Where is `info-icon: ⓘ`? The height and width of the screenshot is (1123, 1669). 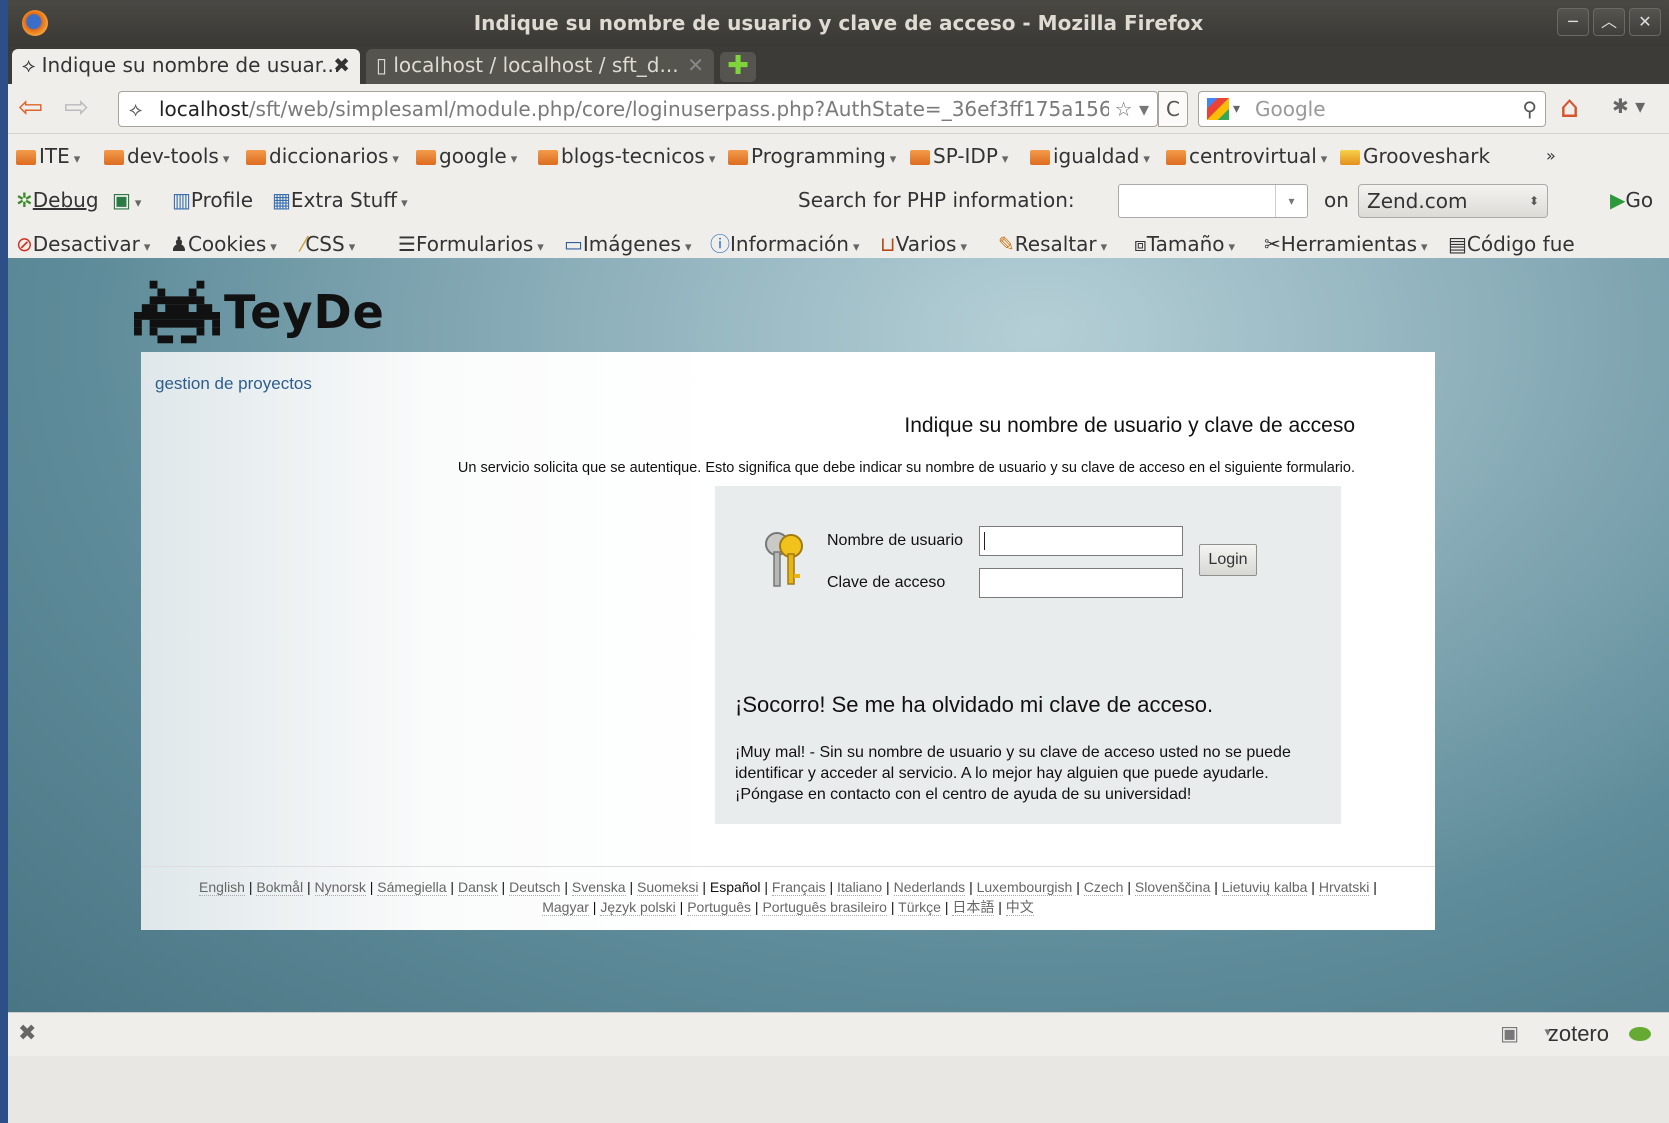
info-icon: ⓘ is located at coordinates (720, 244).